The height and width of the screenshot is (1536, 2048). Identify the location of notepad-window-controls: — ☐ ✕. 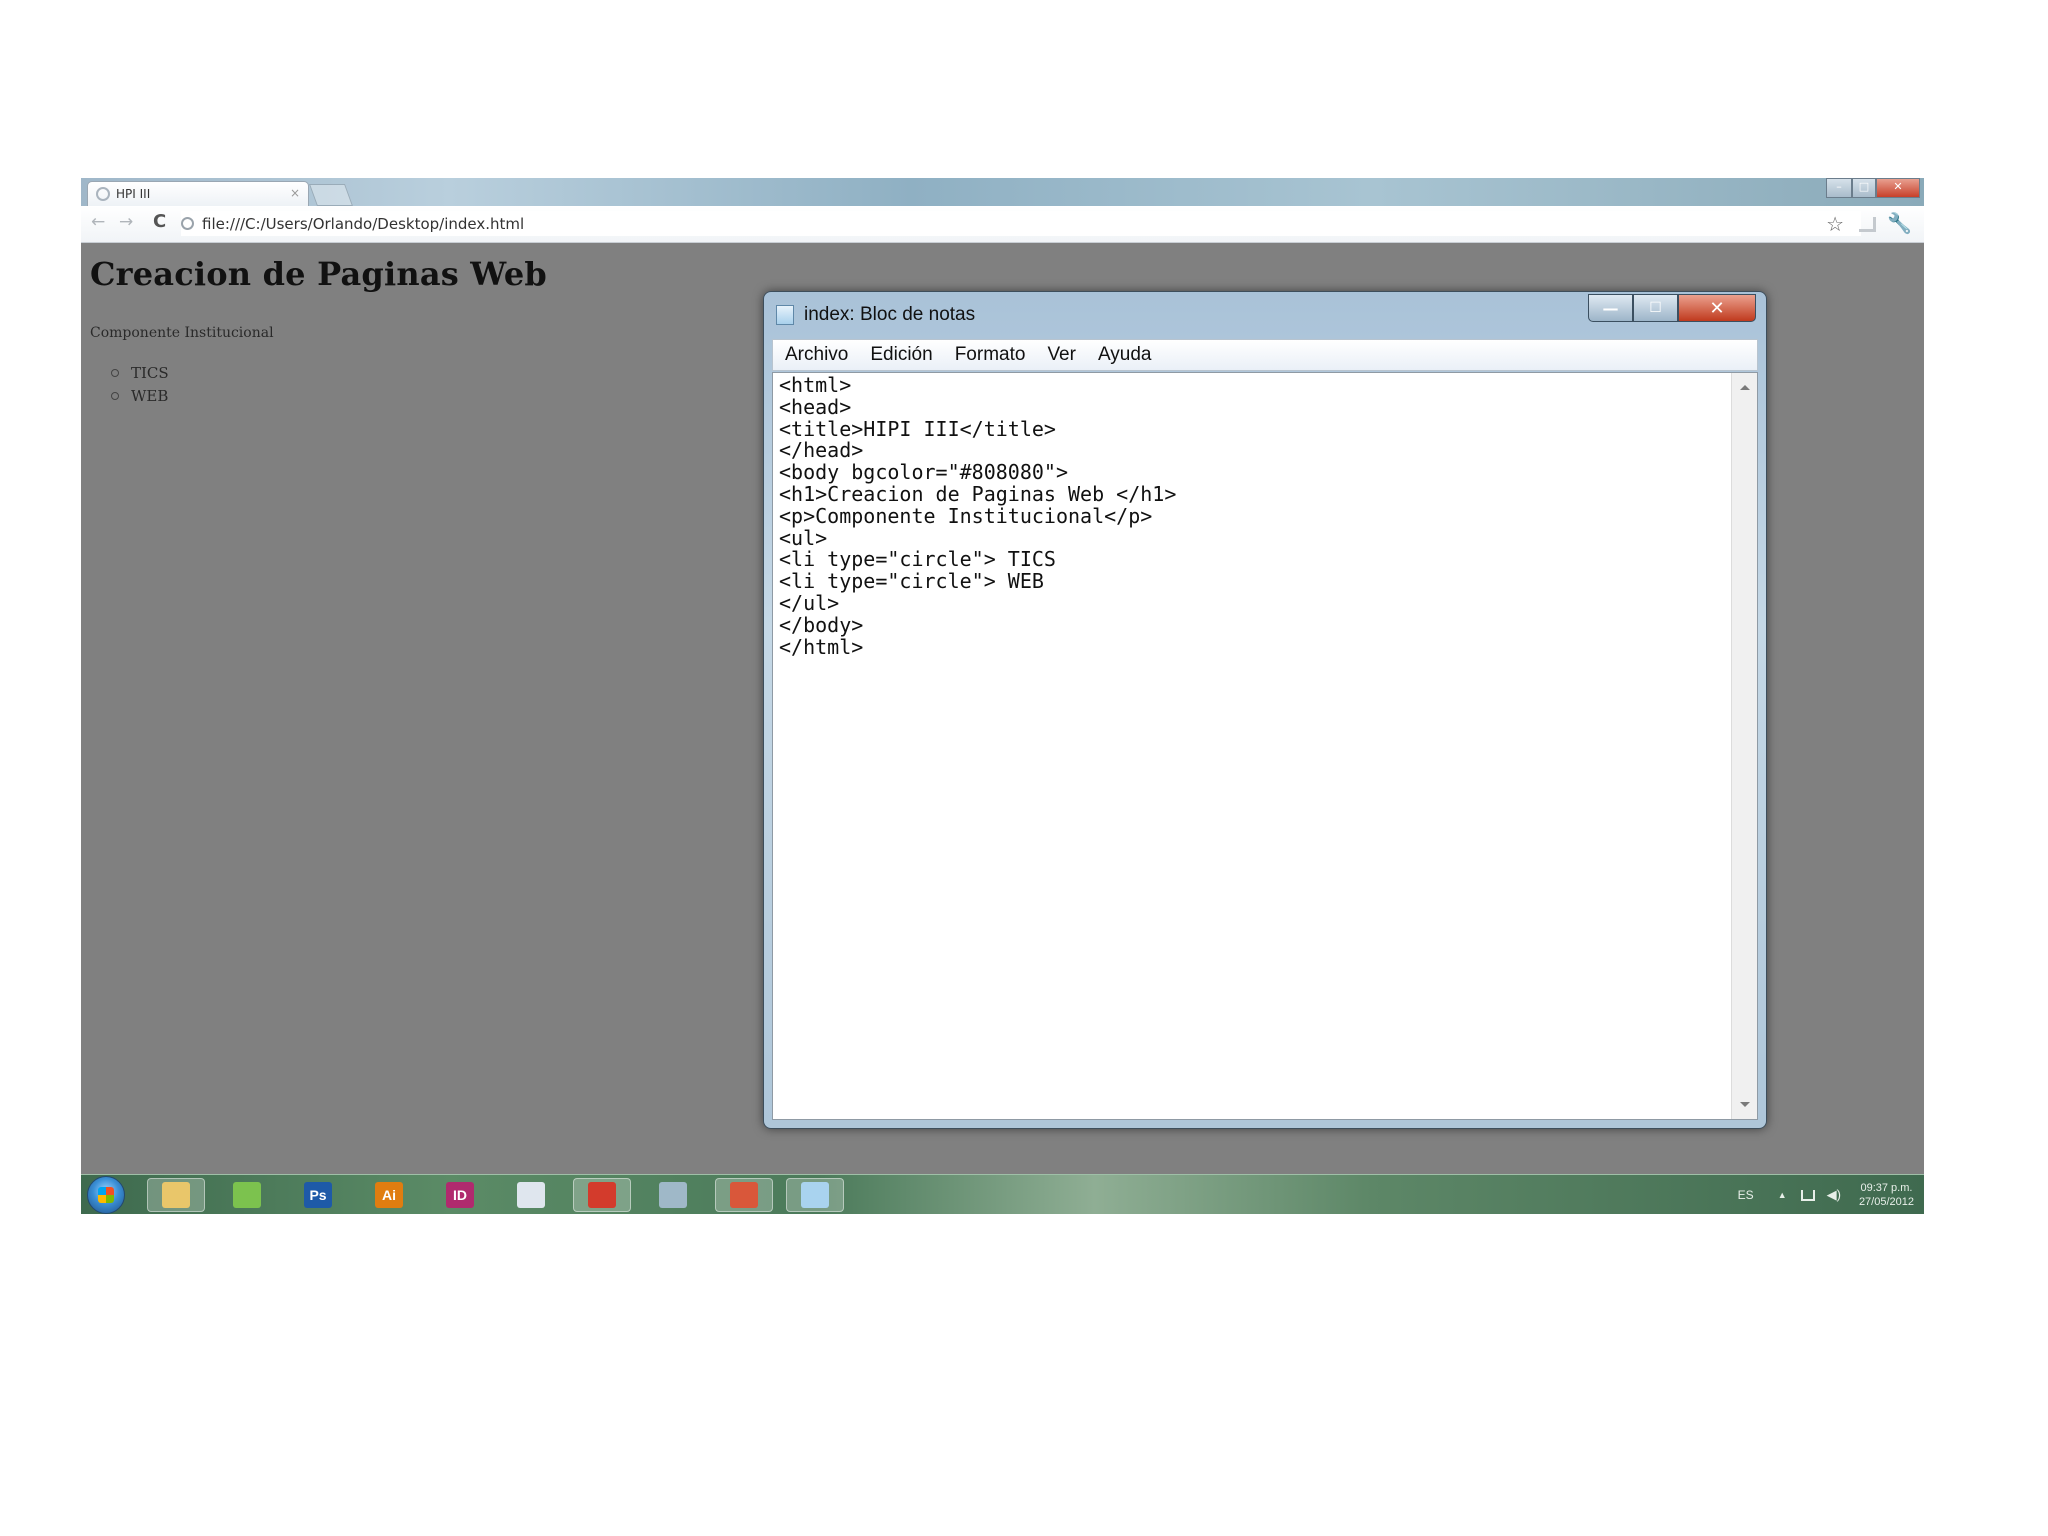
(1672, 308).